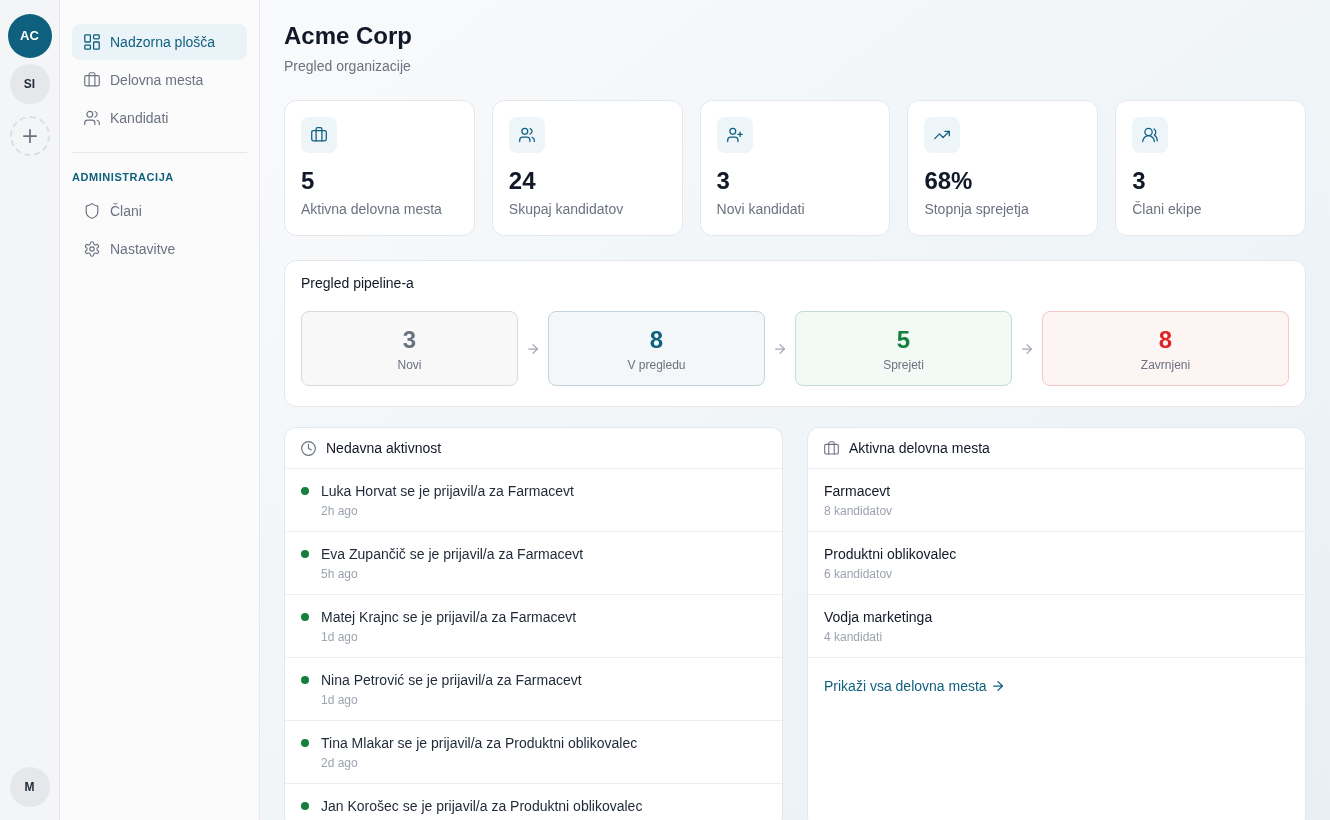 This screenshot has width=1330, height=820. Describe the element at coordinates (159, 42) in the screenshot. I see `nav-item: Nadzorna plošča` at that location.